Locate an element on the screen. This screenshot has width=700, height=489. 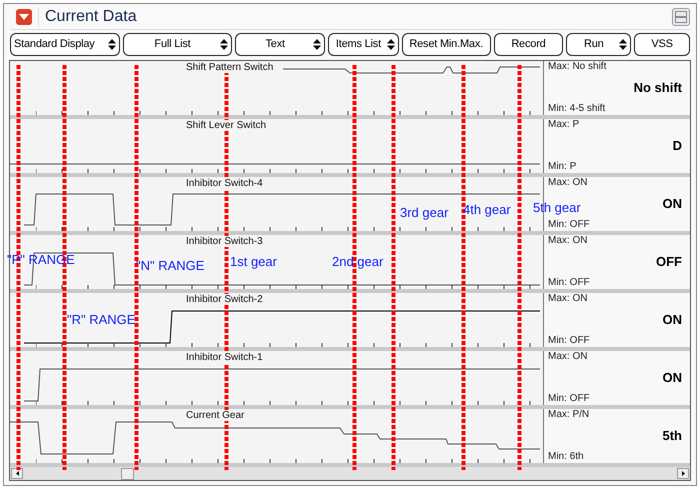
dropdown-button: Standard Display is located at coordinates (65, 44).